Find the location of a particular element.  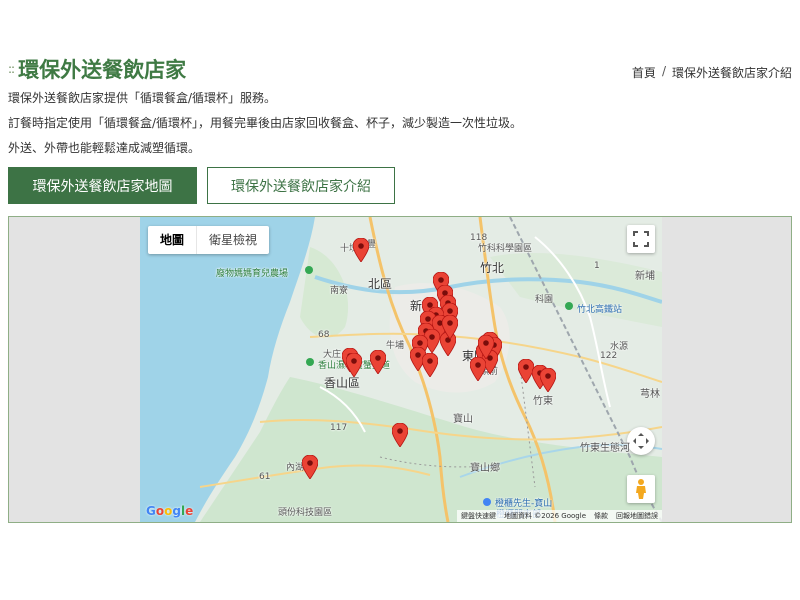

breadcrumb-current-link: 環保外送餐飲店家介紹 is located at coordinates (732, 72).